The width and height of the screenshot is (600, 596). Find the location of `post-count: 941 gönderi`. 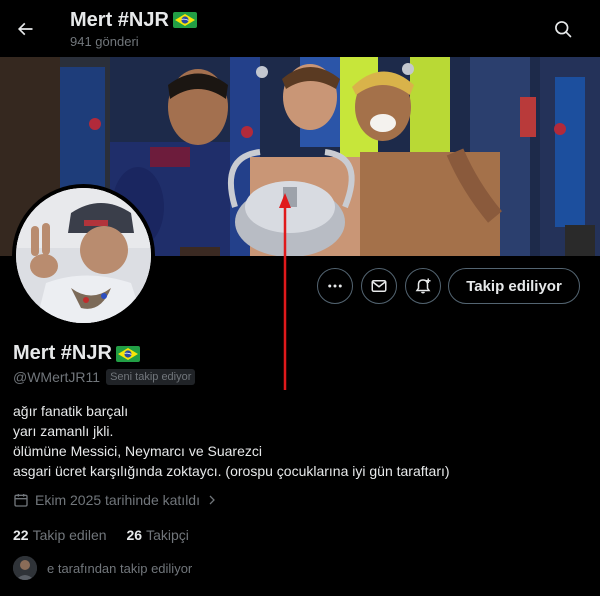

post-count: 941 gönderi is located at coordinates (104, 41).